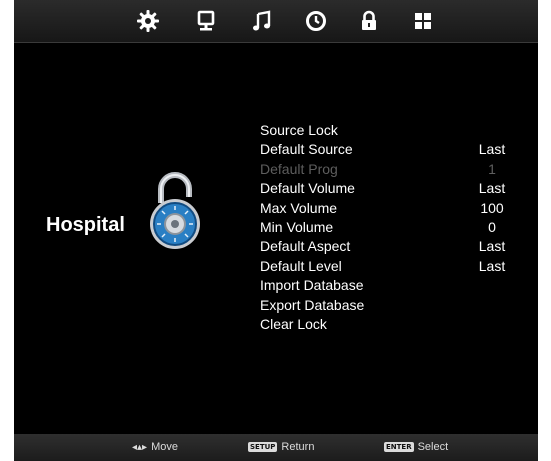 The height and width of the screenshot is (461, 551). I want to click on menu-item-label: Max Volume, so click(299, 207).